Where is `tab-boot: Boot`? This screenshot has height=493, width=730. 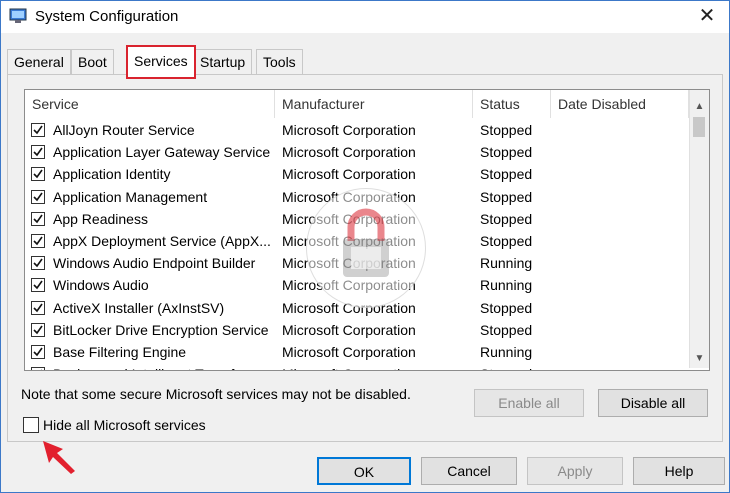 tab-boot: Boot is located at coordinates (92, 61).